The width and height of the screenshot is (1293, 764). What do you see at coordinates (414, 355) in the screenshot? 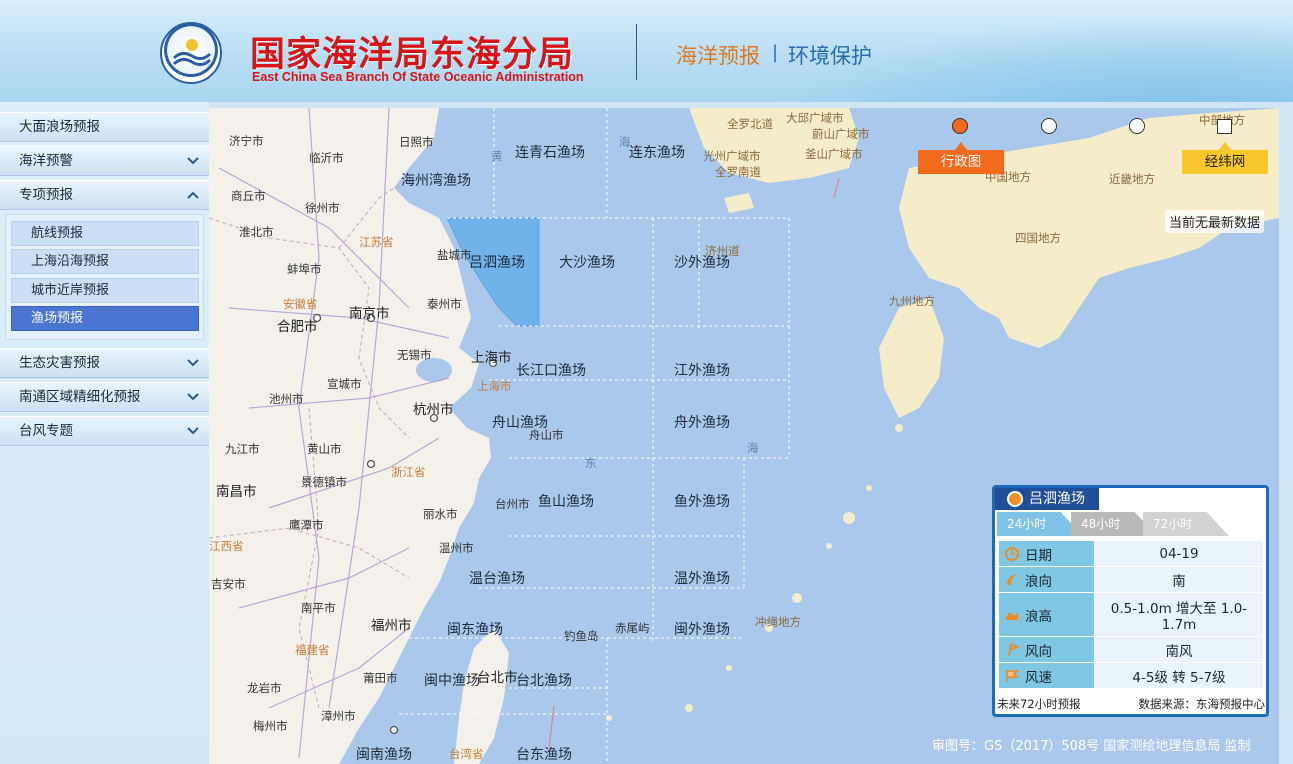
I see `city-label: 无锡市` at bounding box center [414, 355].